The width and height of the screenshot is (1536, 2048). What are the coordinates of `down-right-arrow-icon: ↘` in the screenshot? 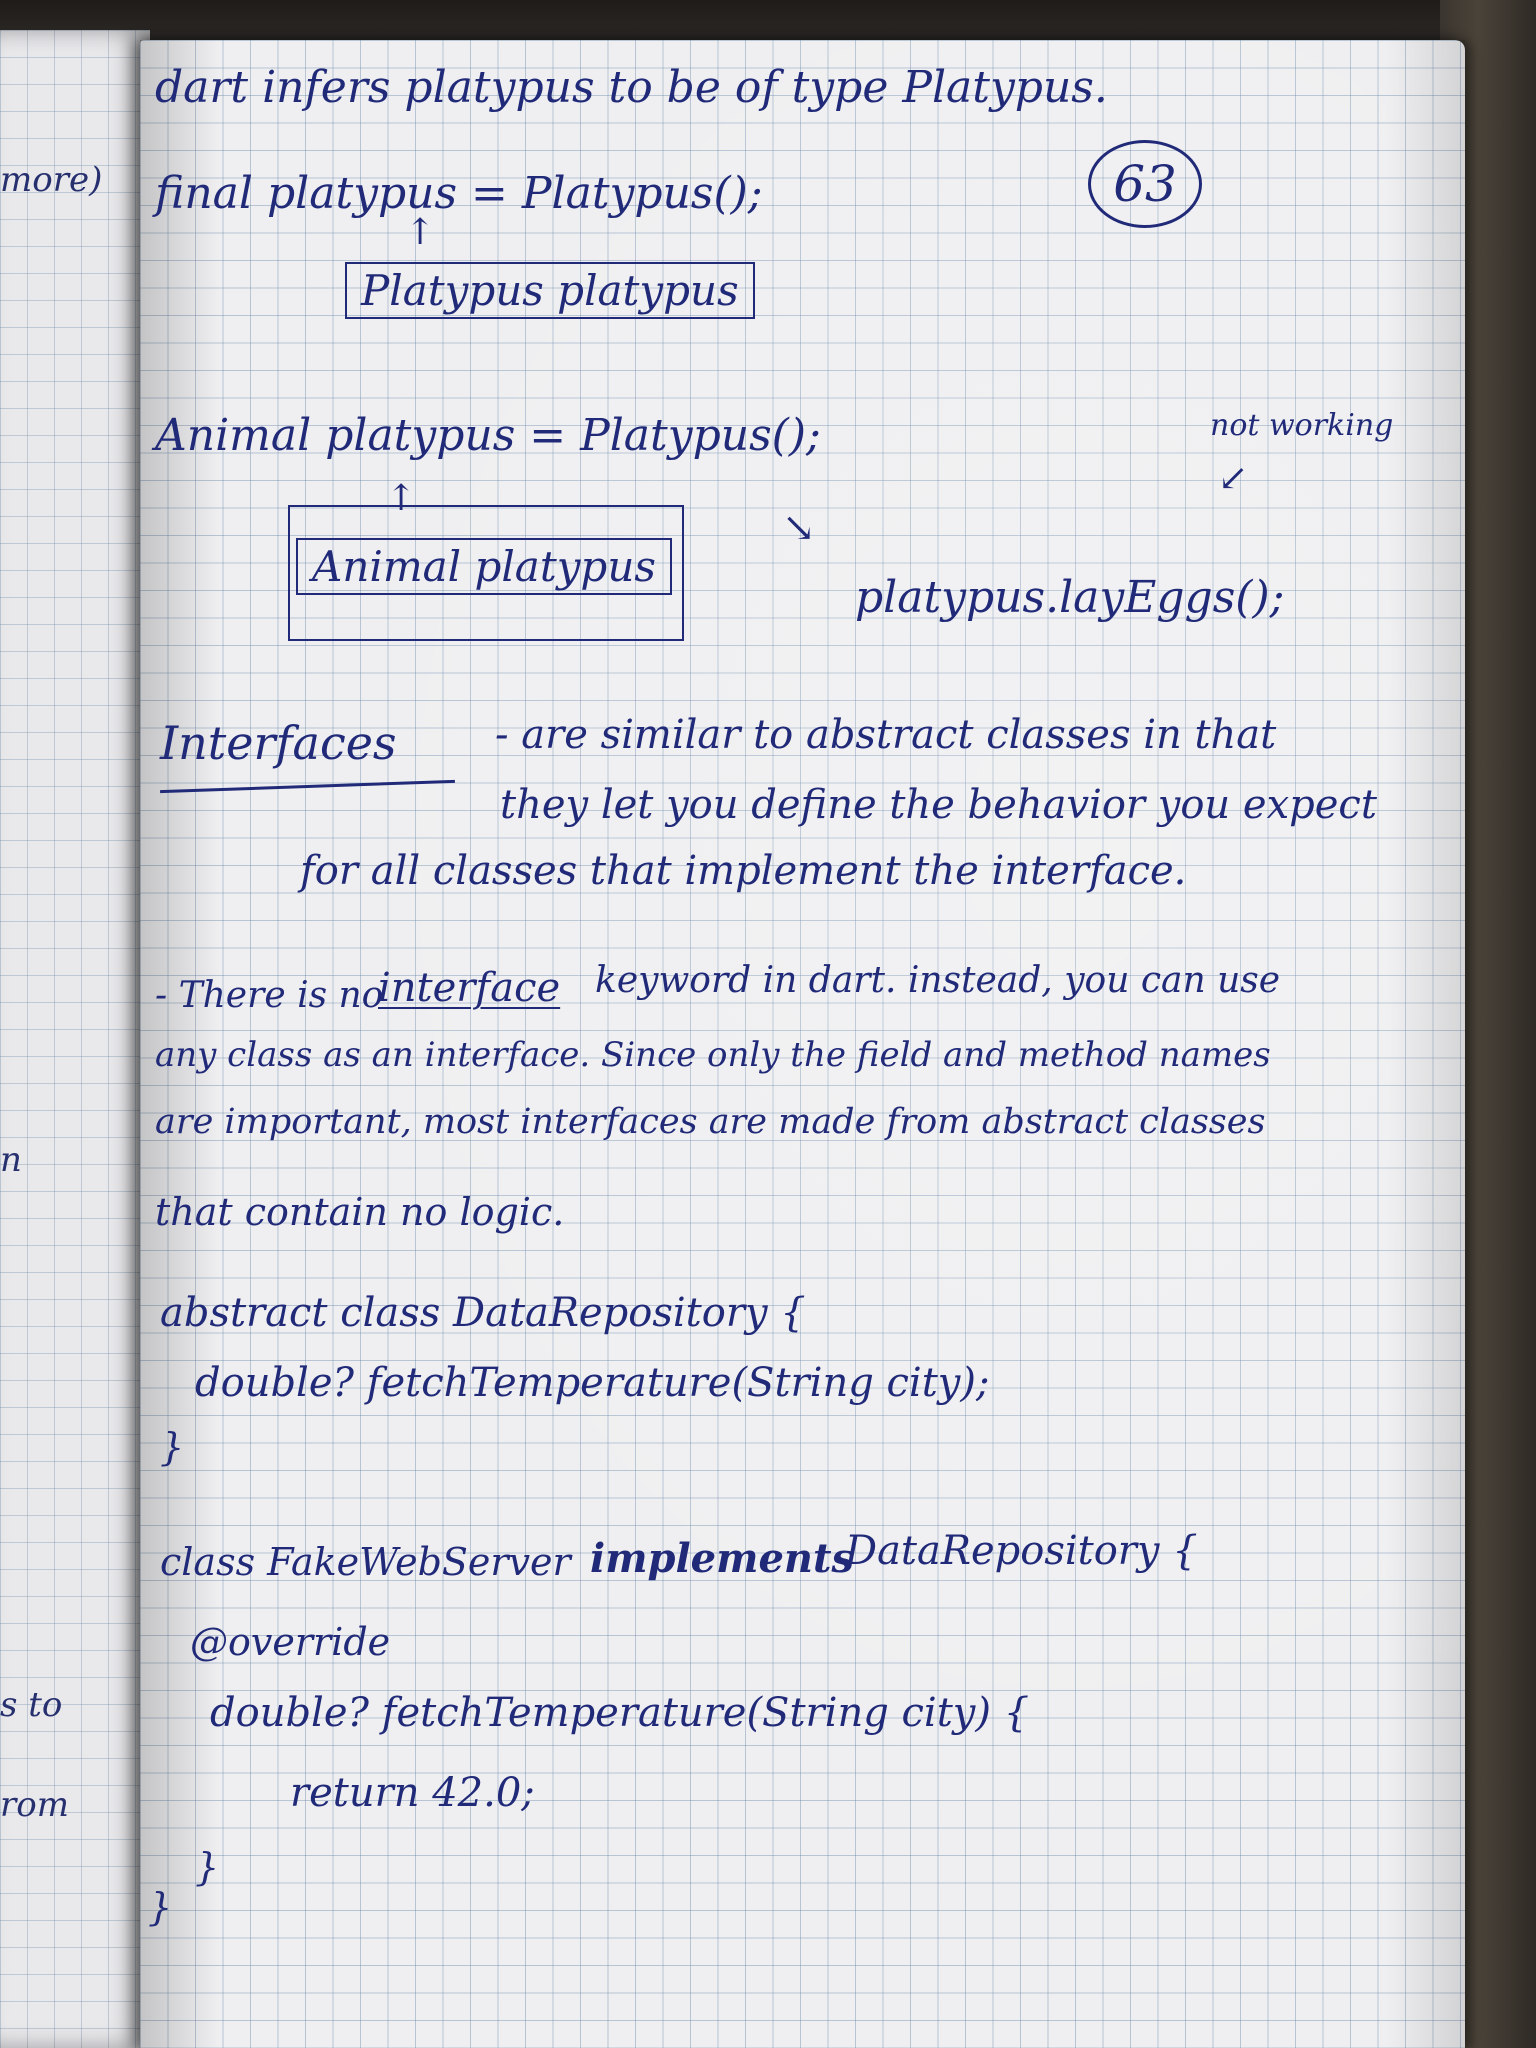 It's located at (799, 528).